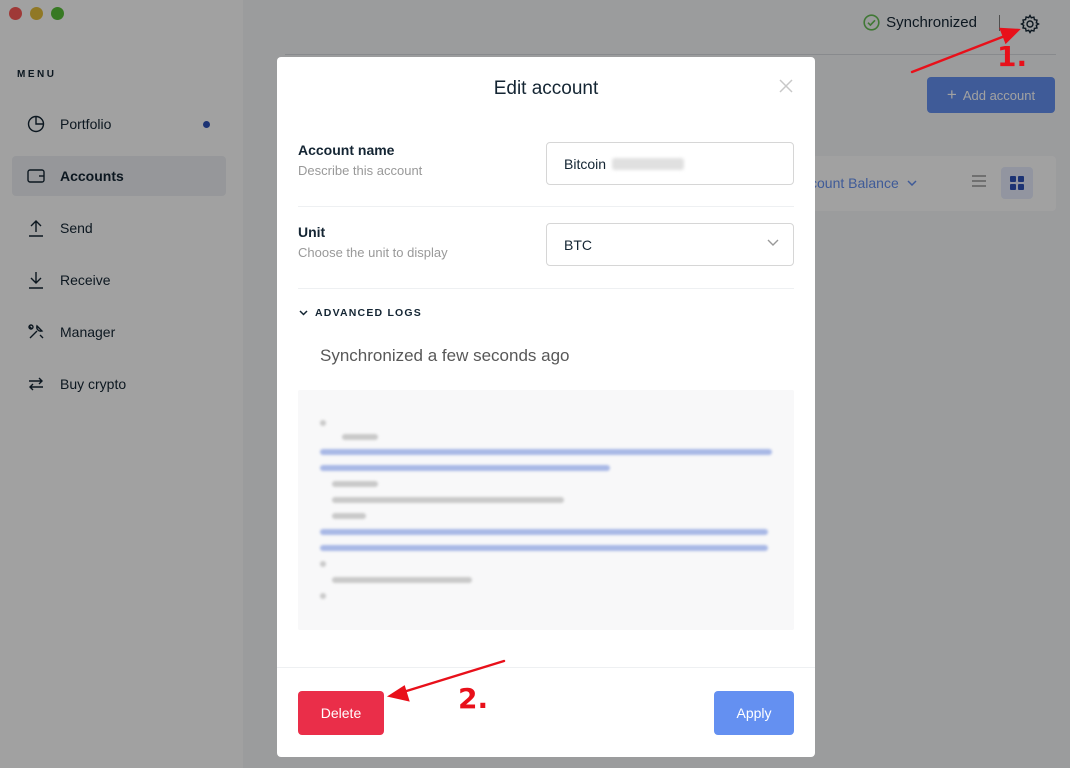 This screenshot has height=768, width=1070. Describe the element at coordinates (578, 244) in the screenshot. I see `unit-value: BTC` at that location.